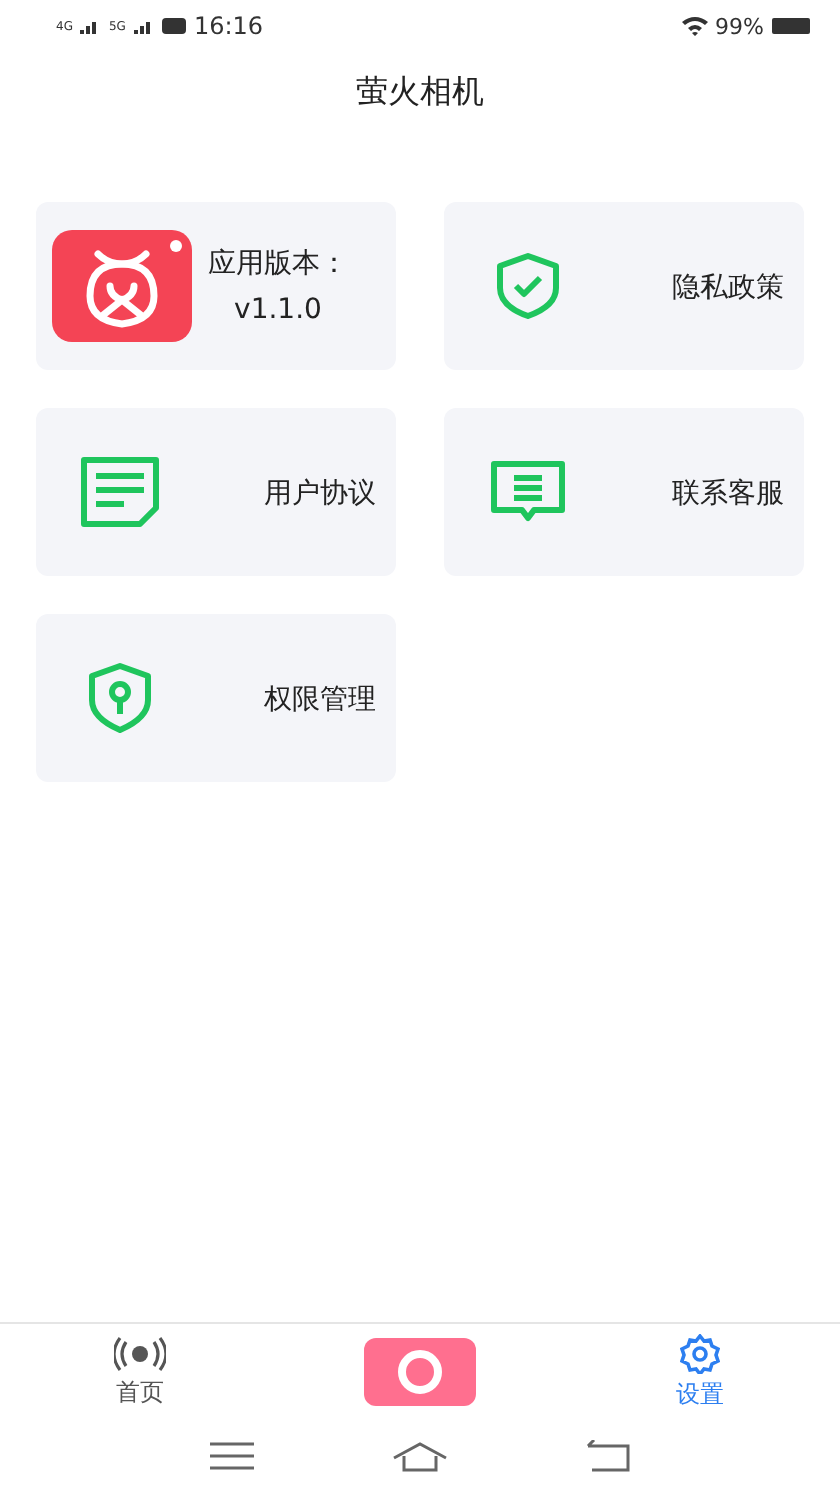 This screenshot has width=840, height=1492. Describe the element at coordinates (140, 1372) in the screenshot. I see `nav-tab: 首页` at that location.